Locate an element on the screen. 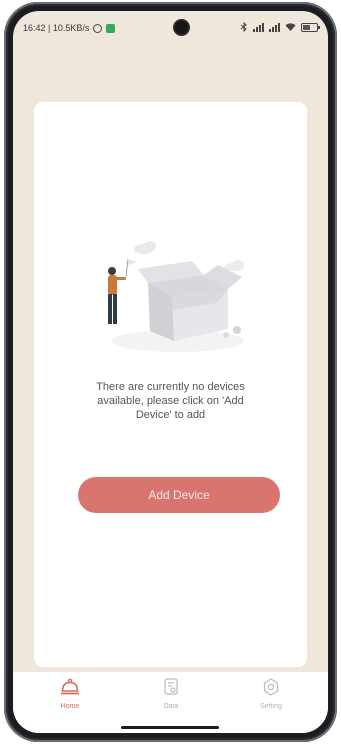 This screenshot has width=341, height=744. battery-icon is located at coordinates (310, 27).